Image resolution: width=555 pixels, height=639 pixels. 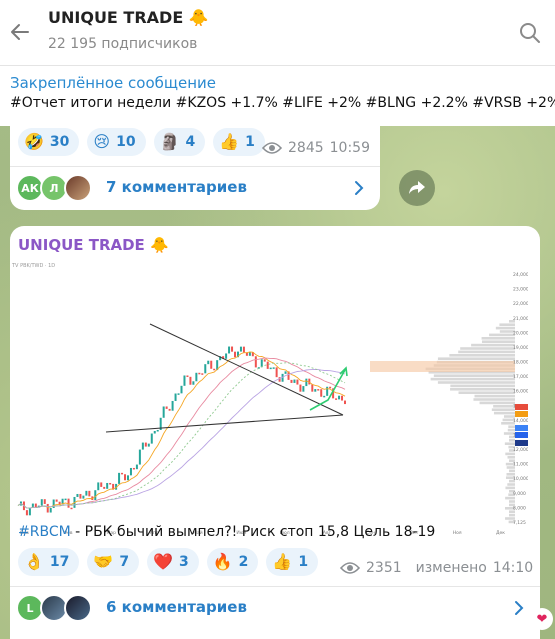 What do you see at coordinates (128, 17) in the screenshot?
I see `channel-title: UNIQUE TRADE 🐥` at bounding box center [128, 17].